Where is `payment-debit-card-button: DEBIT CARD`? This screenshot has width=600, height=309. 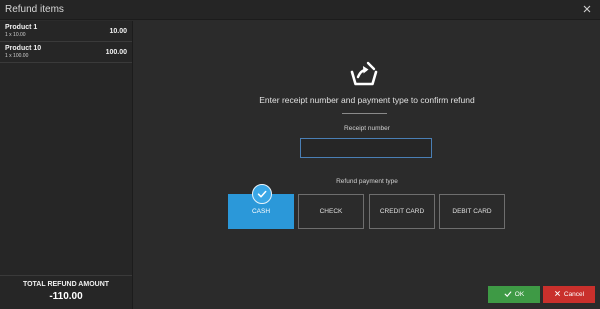 payment-debit-card-button: DEBIT CARD is located at coordinates (472, 211).